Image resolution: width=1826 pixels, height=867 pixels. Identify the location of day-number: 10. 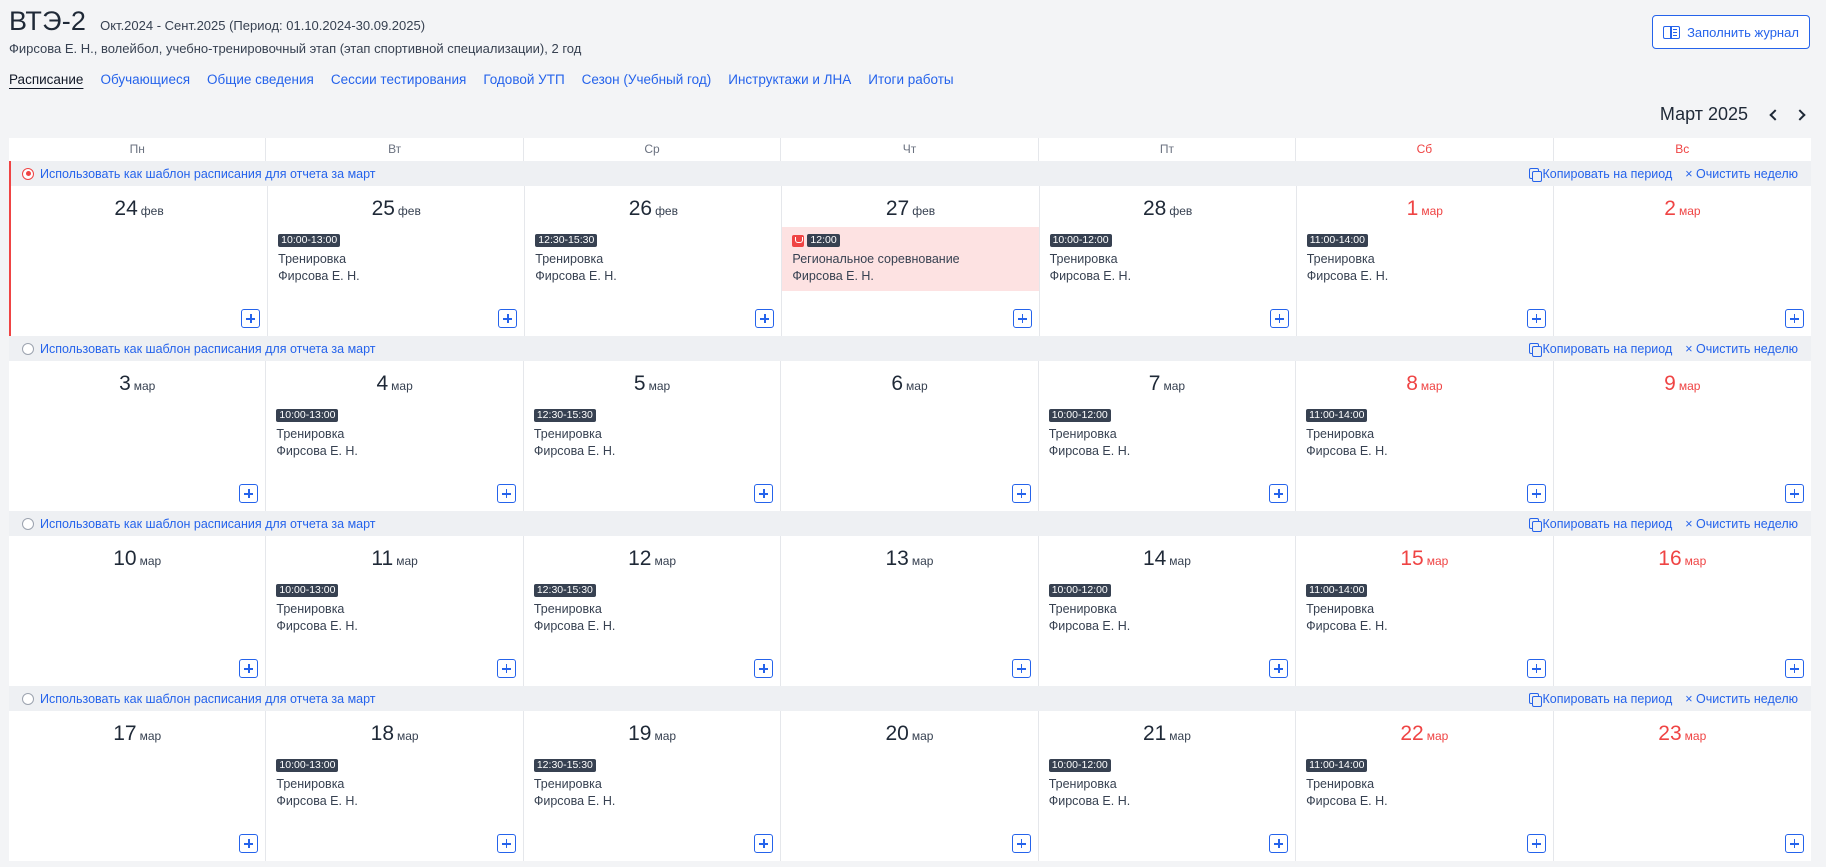
(125, 558).